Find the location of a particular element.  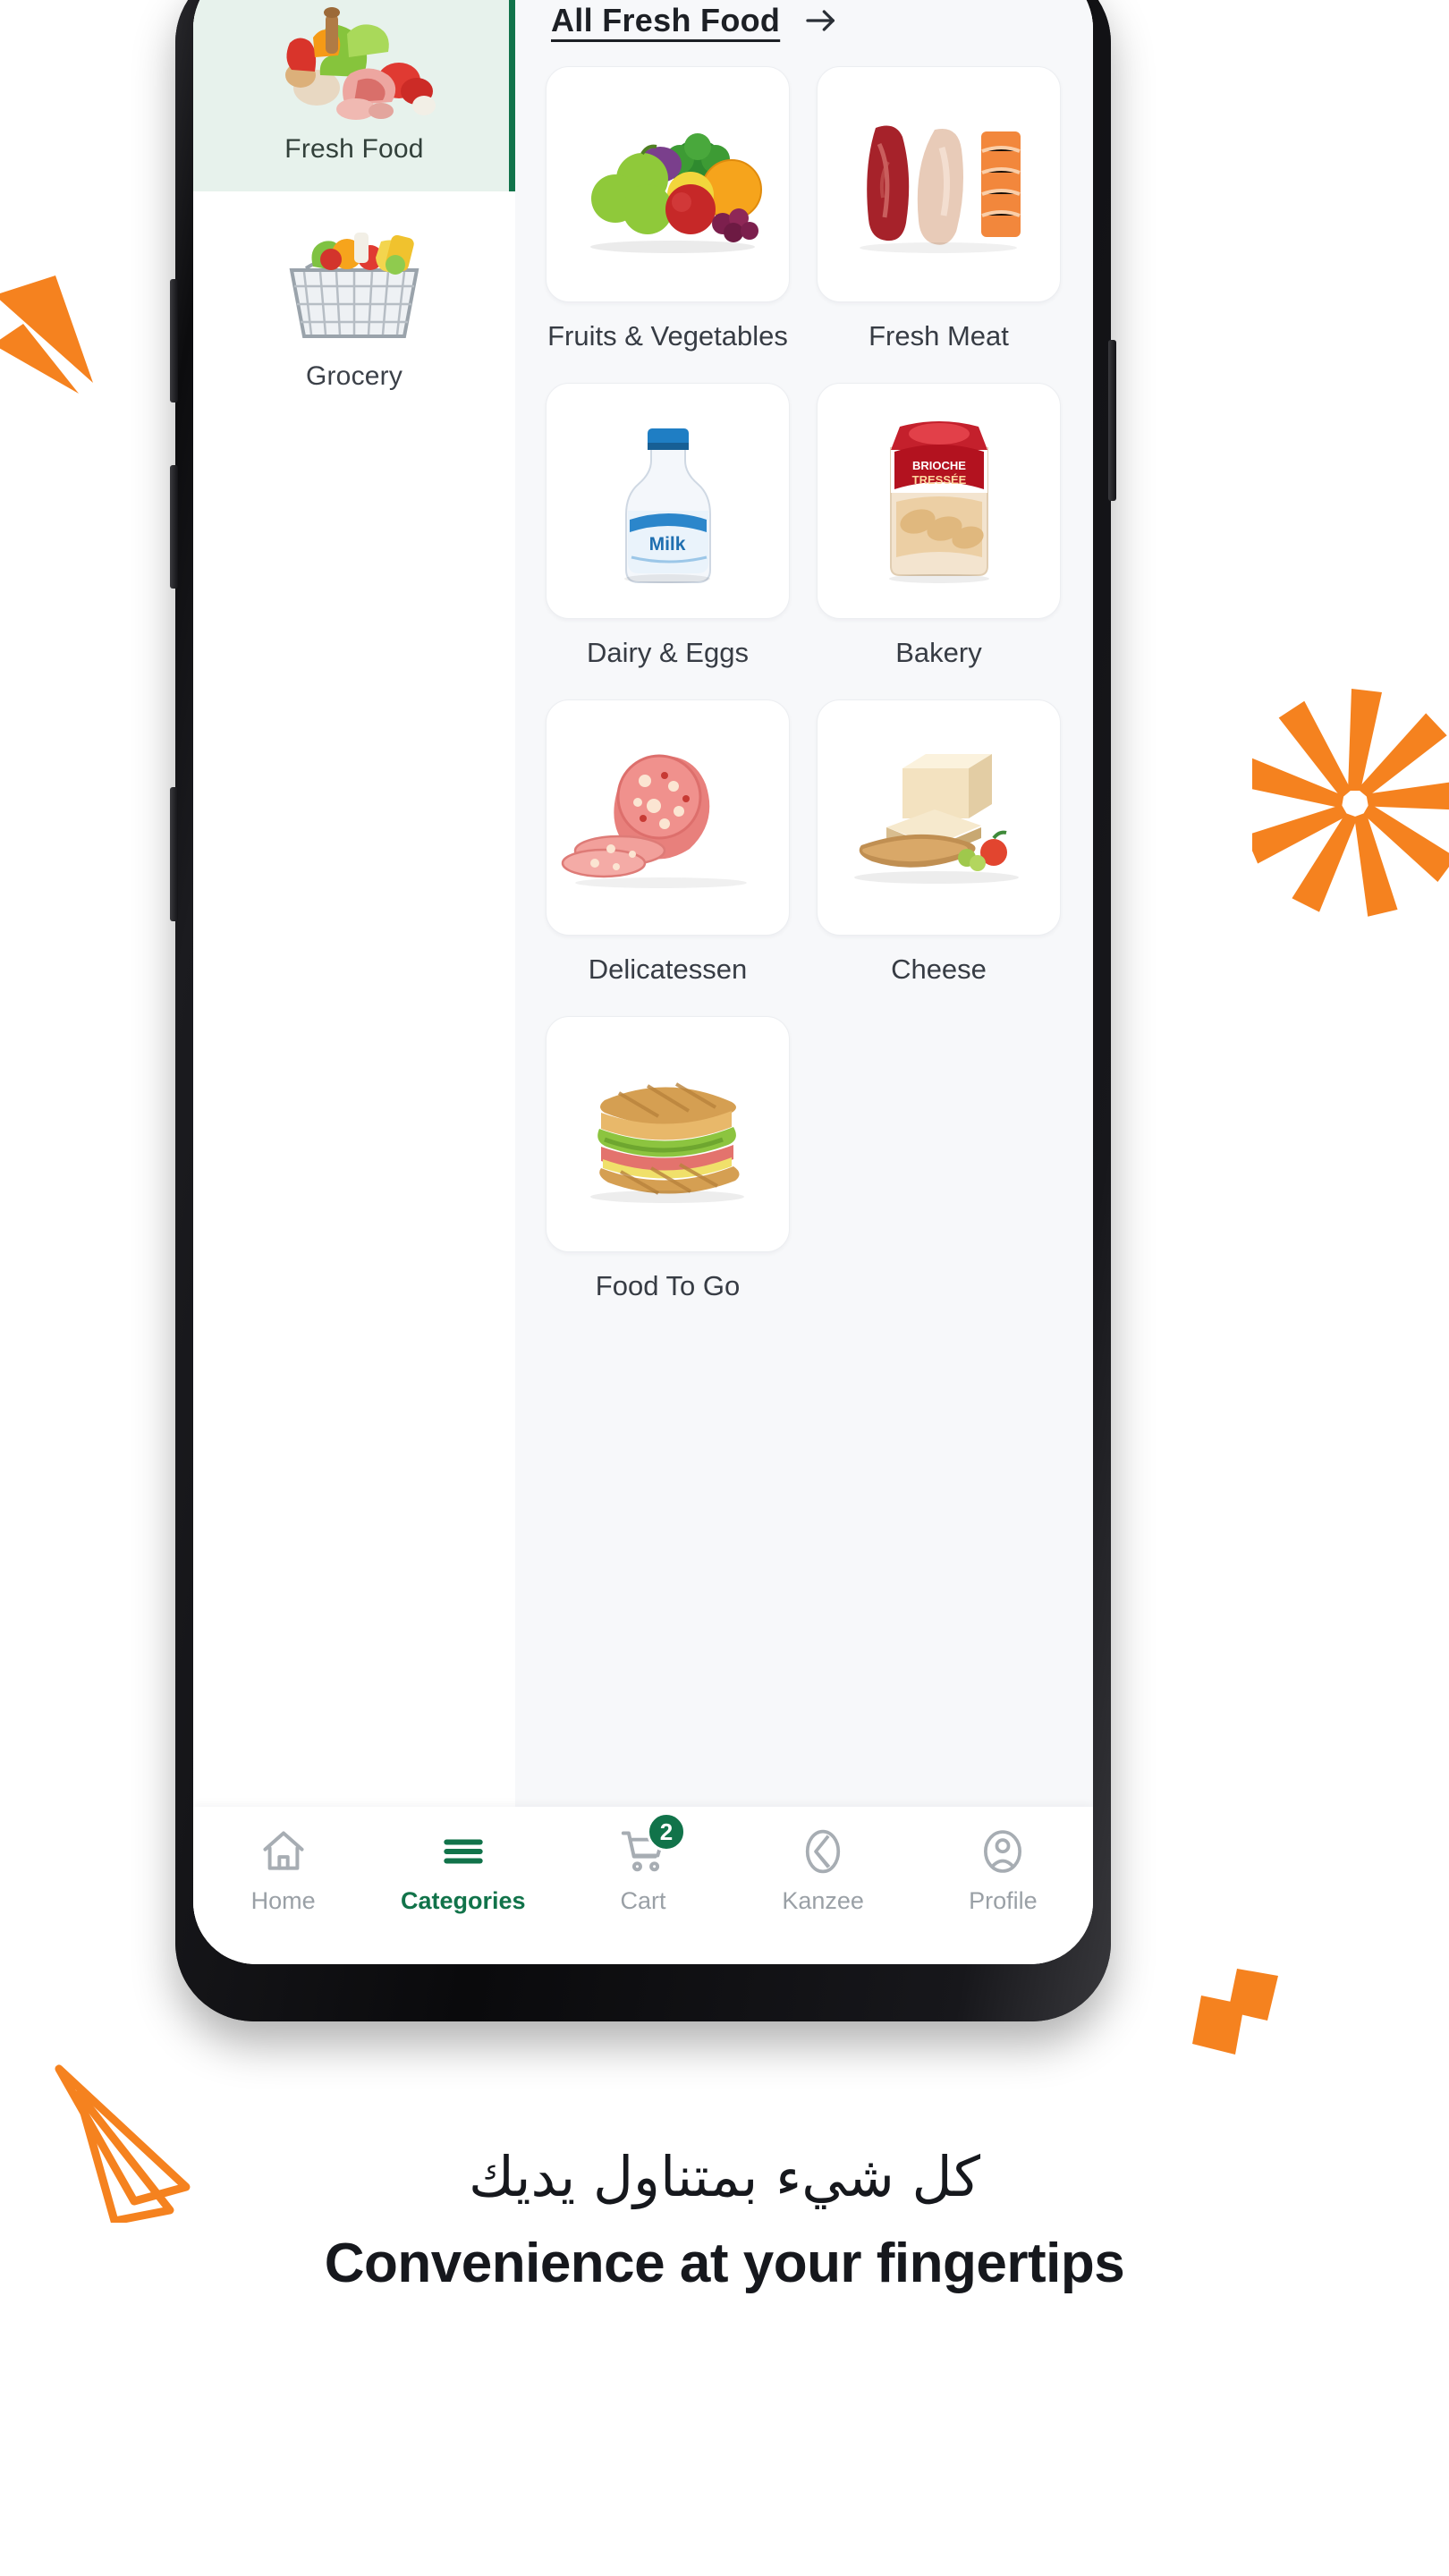

nav-item-profile: Profile is located at coordinates (1002, 1870).